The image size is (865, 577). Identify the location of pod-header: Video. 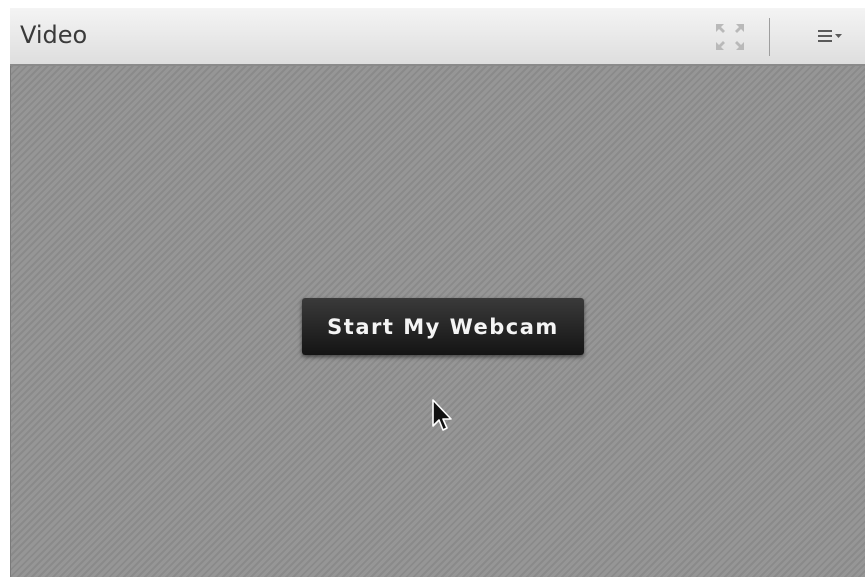
(437, 37).